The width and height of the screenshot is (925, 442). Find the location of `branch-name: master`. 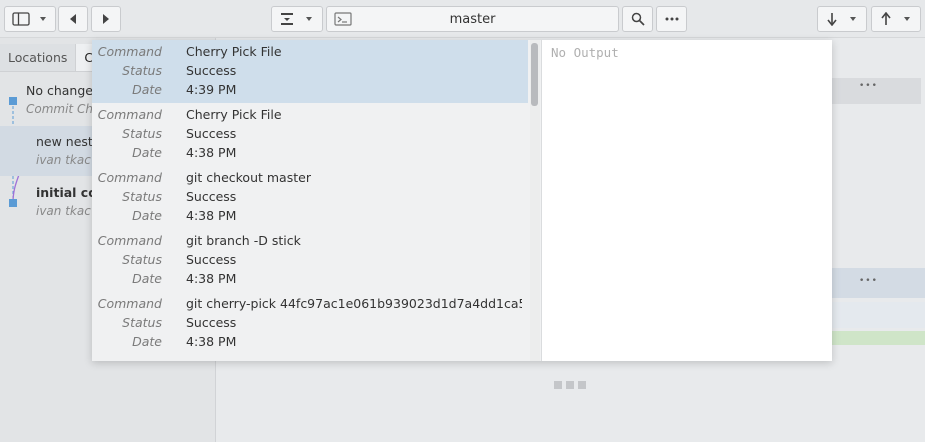

branch-name: master is located at coordinates (472, 19).